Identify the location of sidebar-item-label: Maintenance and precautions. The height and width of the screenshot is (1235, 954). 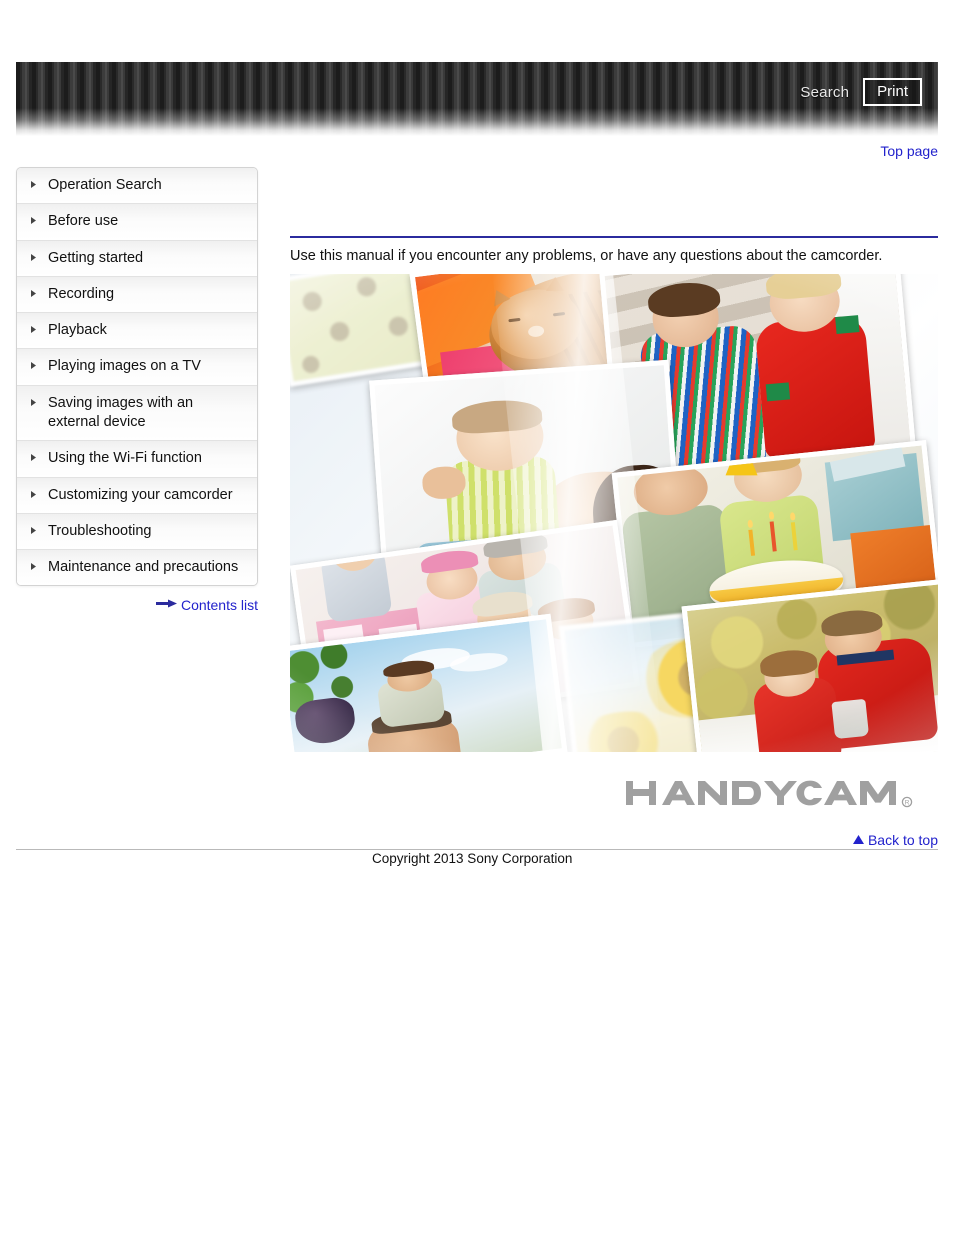
(143, 567).